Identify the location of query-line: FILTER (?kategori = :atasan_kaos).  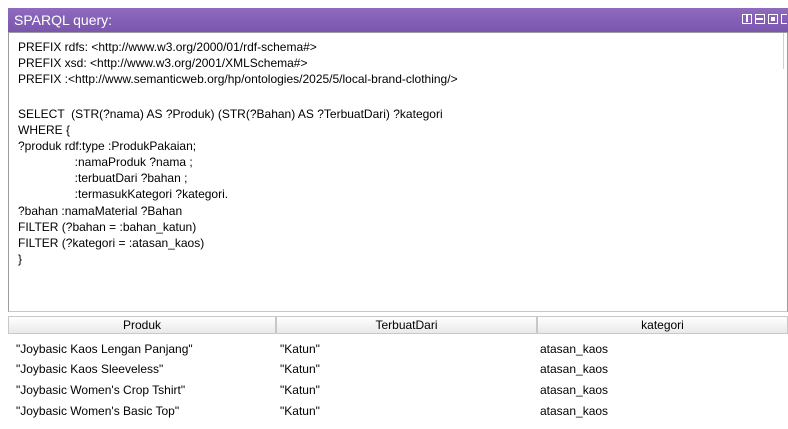
(111, 243).